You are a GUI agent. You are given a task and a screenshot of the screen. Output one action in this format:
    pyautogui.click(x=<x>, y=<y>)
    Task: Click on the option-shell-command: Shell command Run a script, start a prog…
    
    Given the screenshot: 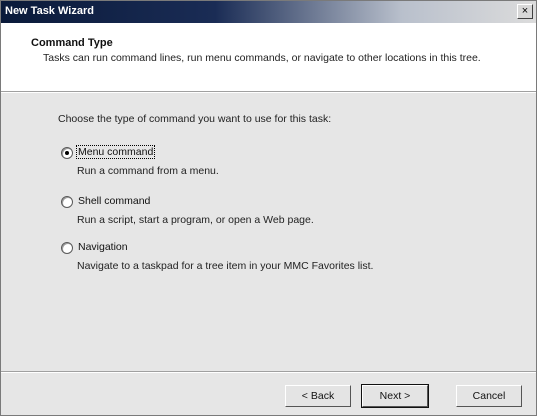 What is the action you would take?
    pyautogui.click(x=271, y=214)
    